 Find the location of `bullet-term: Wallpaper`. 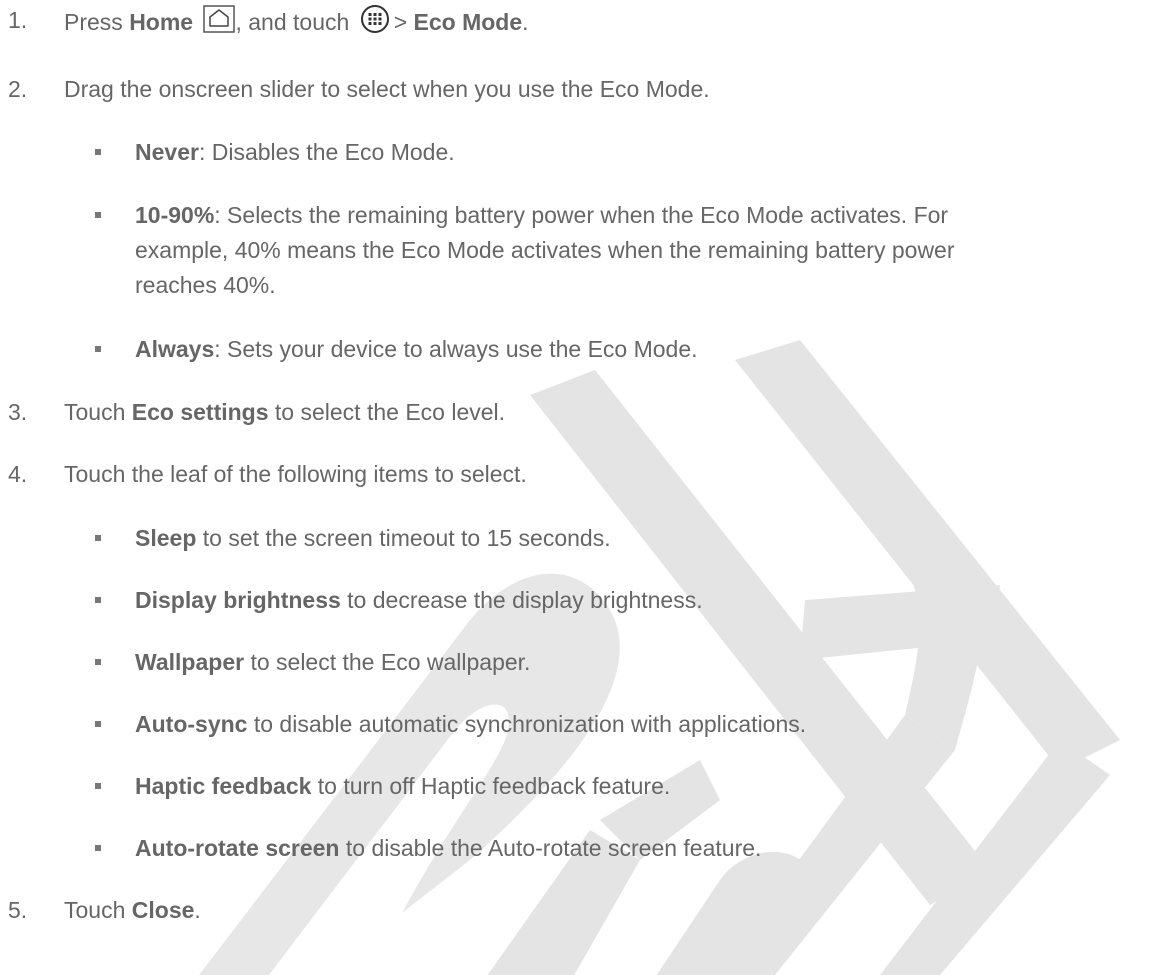

bullet-term: Wallpaper is located at coordinates (190, 662).